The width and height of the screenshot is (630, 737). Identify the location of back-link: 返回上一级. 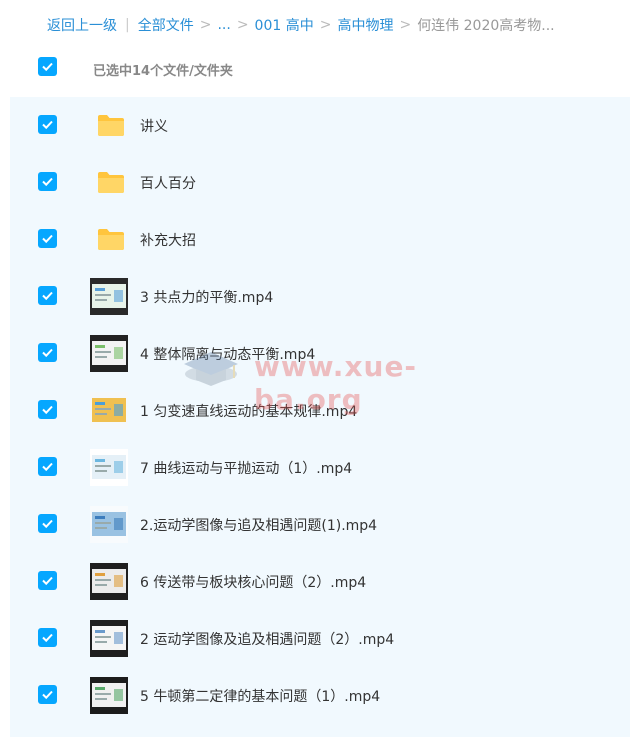
(82, 25).